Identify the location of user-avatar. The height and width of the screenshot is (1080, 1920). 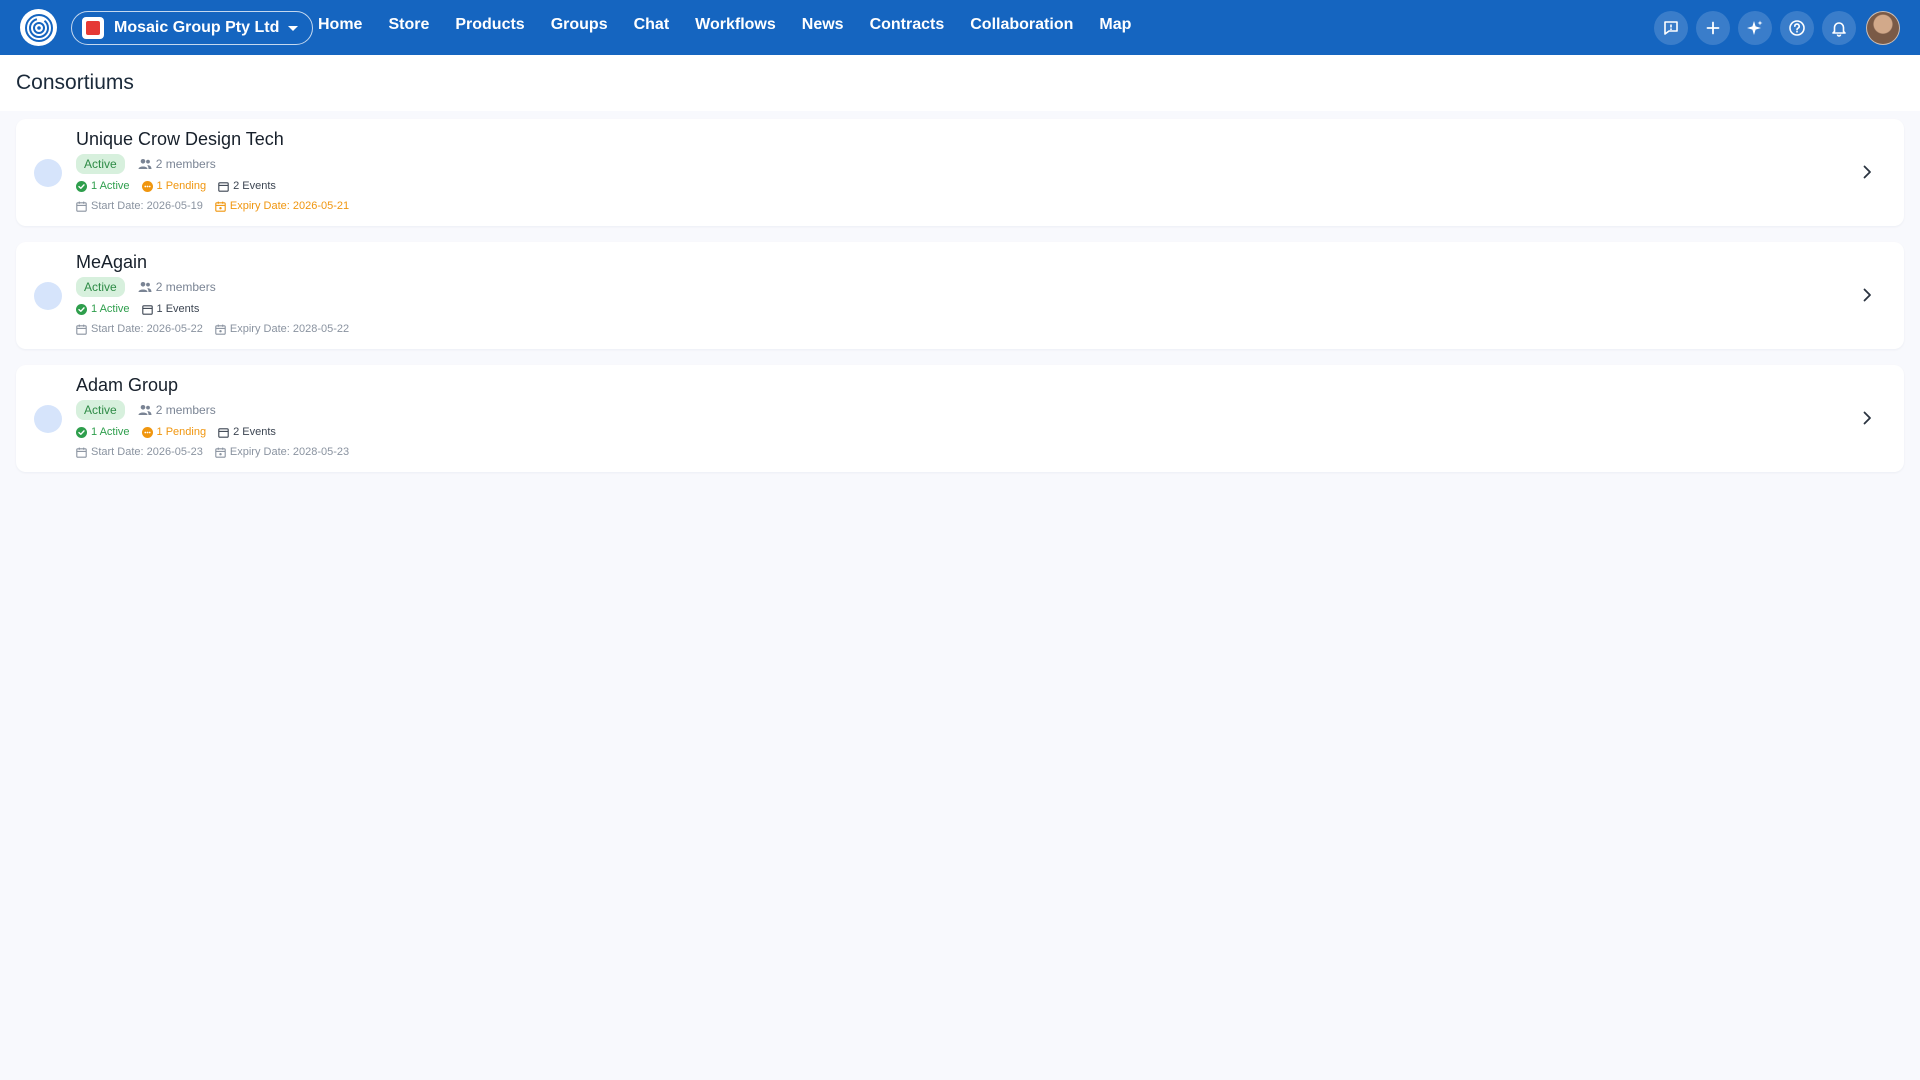
(1883, 28).